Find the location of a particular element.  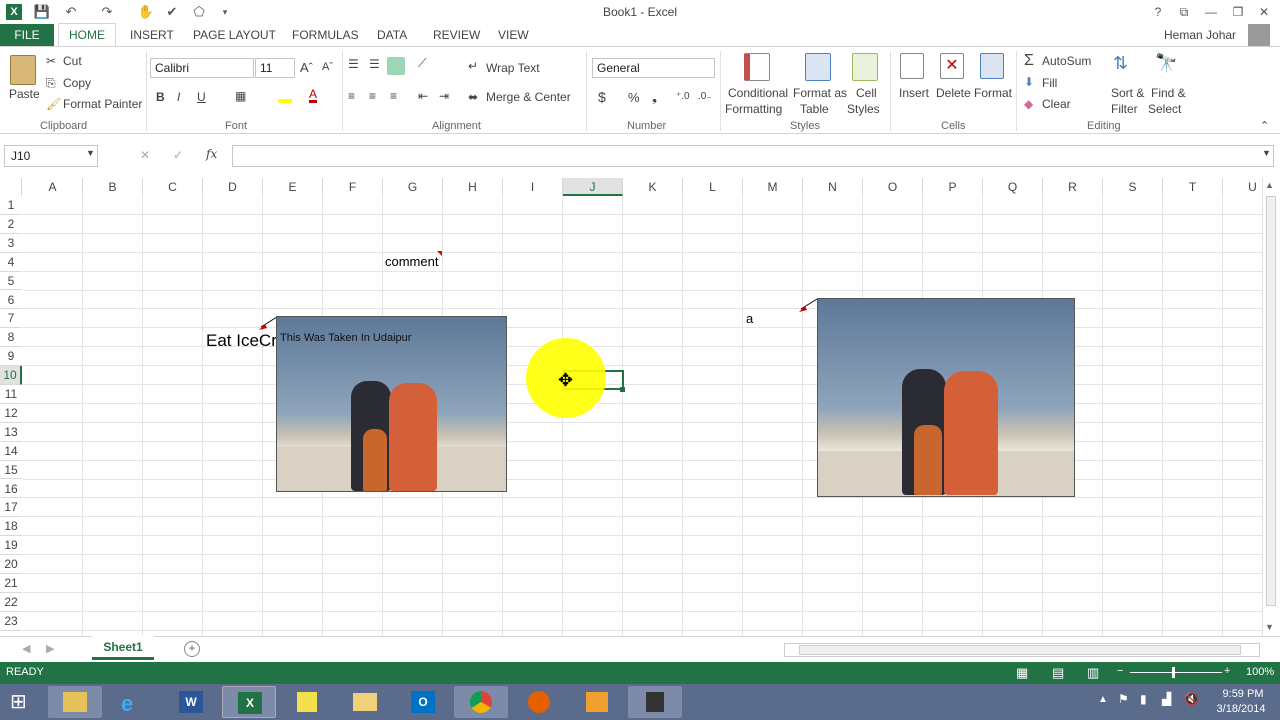

close-icon: ✕ is located at coordinates (1264, 12).